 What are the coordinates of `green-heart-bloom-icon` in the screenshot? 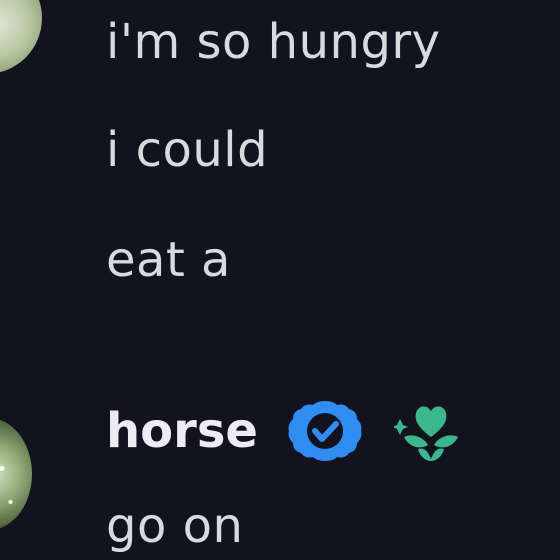 It's located at (425, 433).